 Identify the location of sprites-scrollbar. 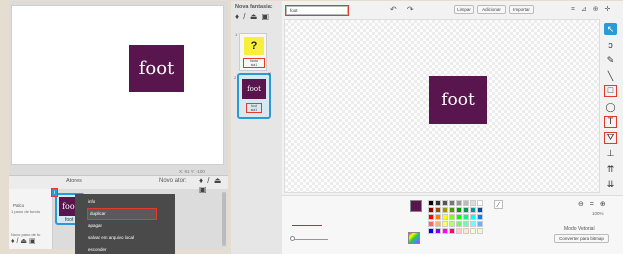
(224, 219).